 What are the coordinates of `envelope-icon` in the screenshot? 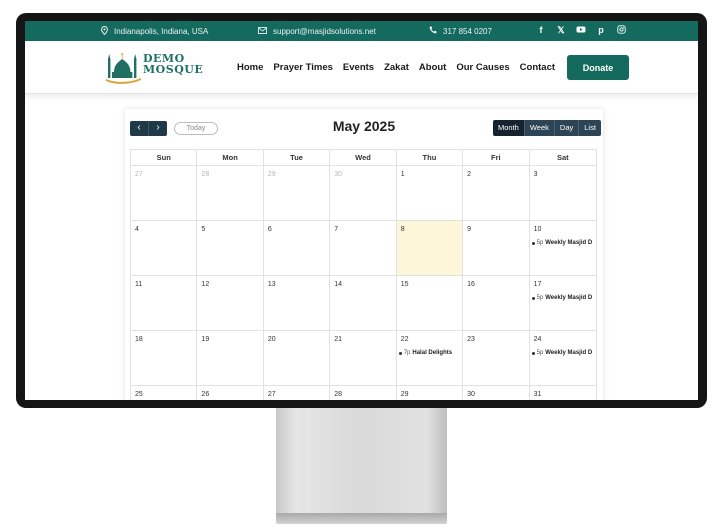 It's located at (262, 31).